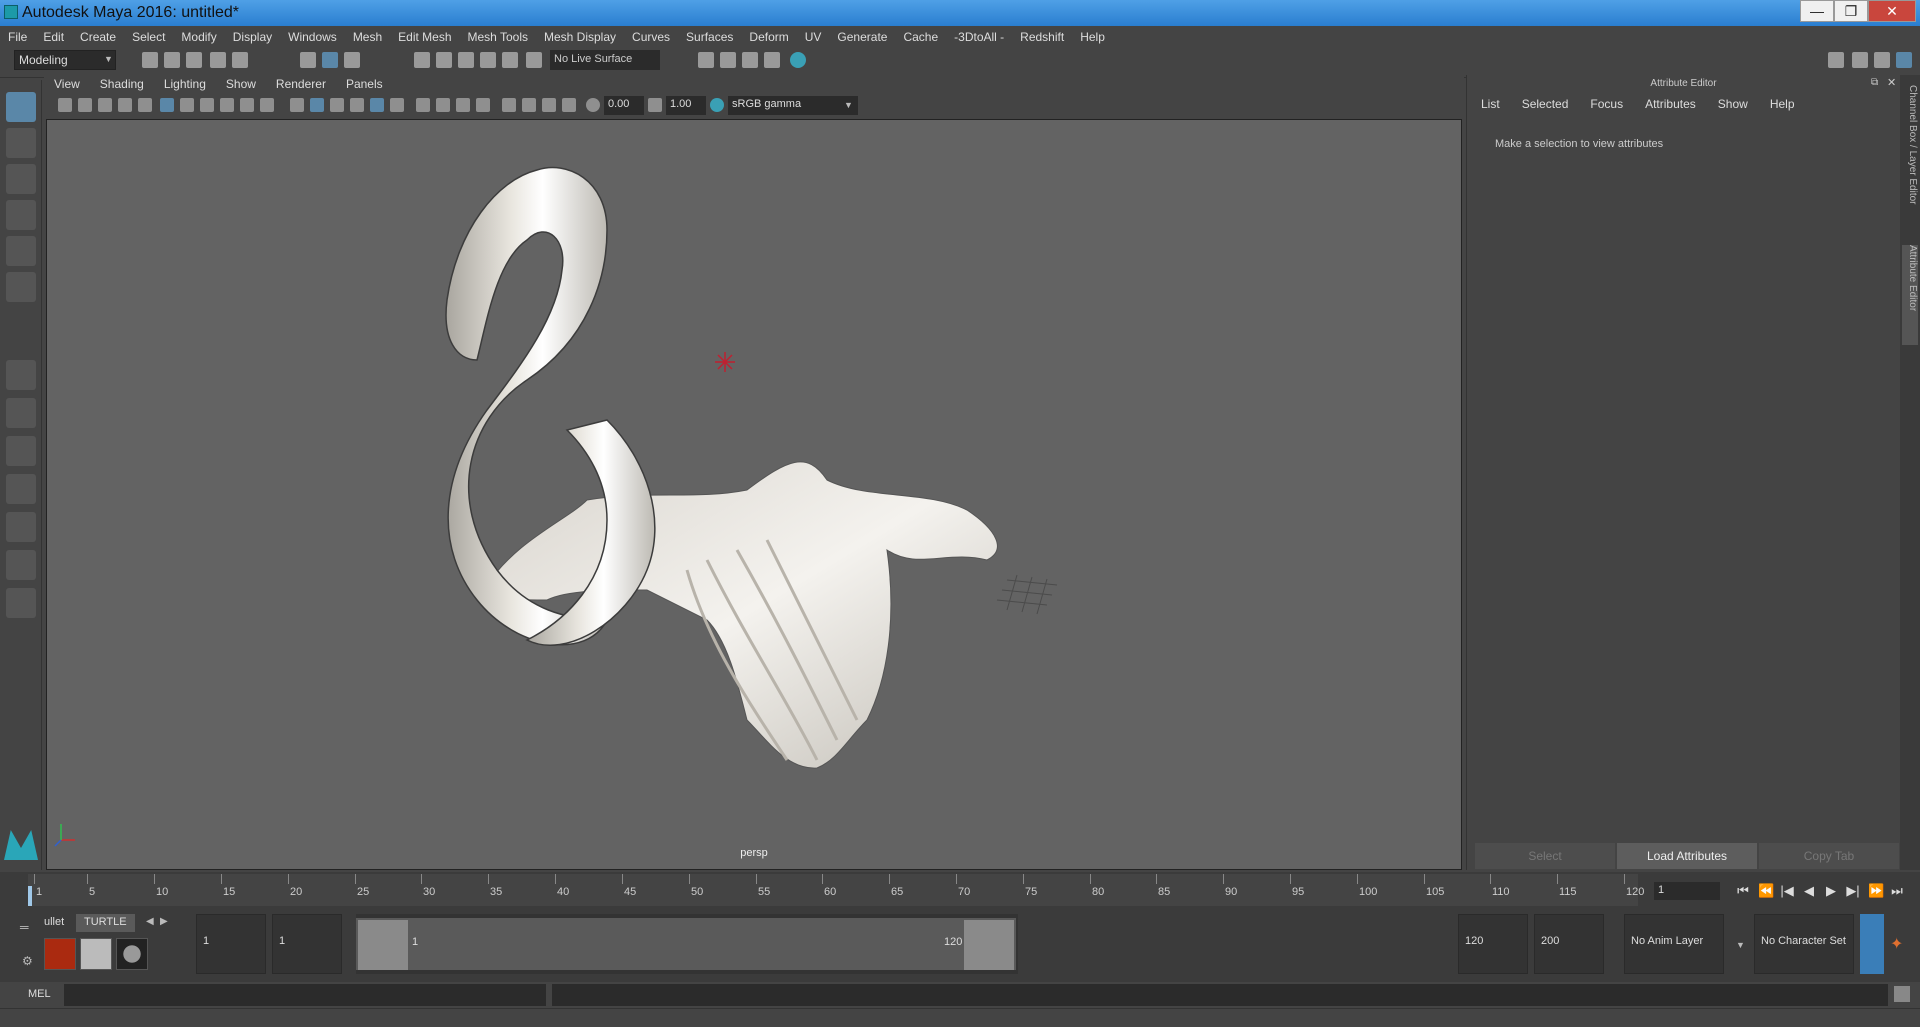  I want to click on step-forward-key-icon: ⏩, so click(1876, 891).